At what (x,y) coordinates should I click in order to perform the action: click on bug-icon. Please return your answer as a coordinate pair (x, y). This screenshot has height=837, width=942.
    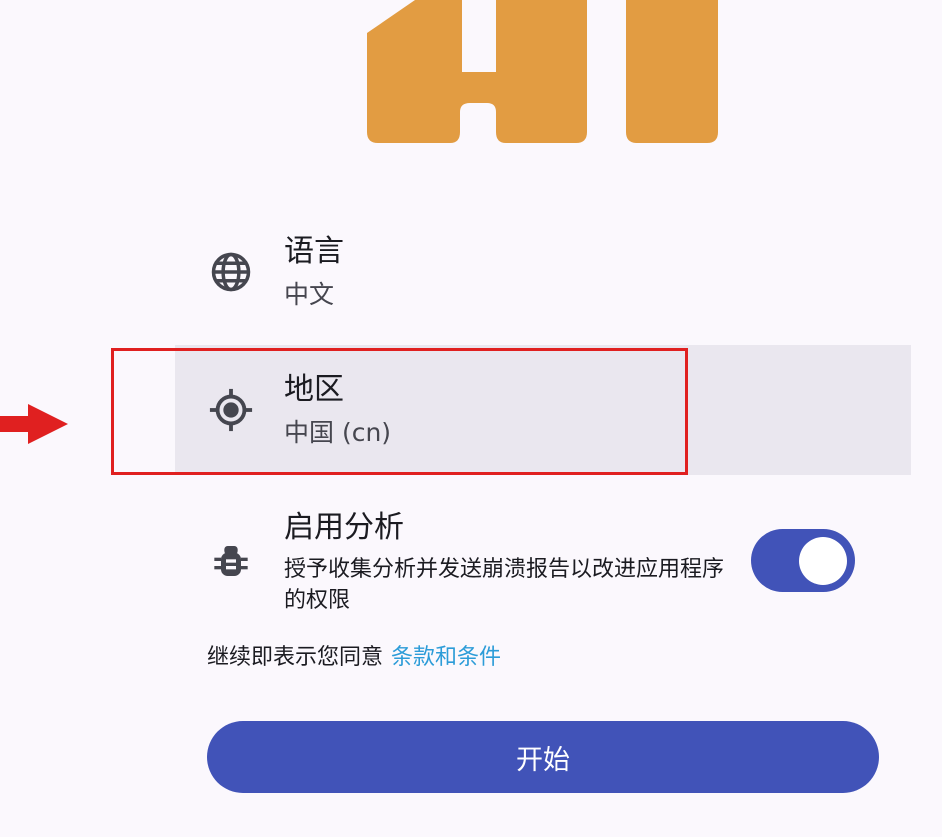
    Looking at the image, I should click on (231, 561).